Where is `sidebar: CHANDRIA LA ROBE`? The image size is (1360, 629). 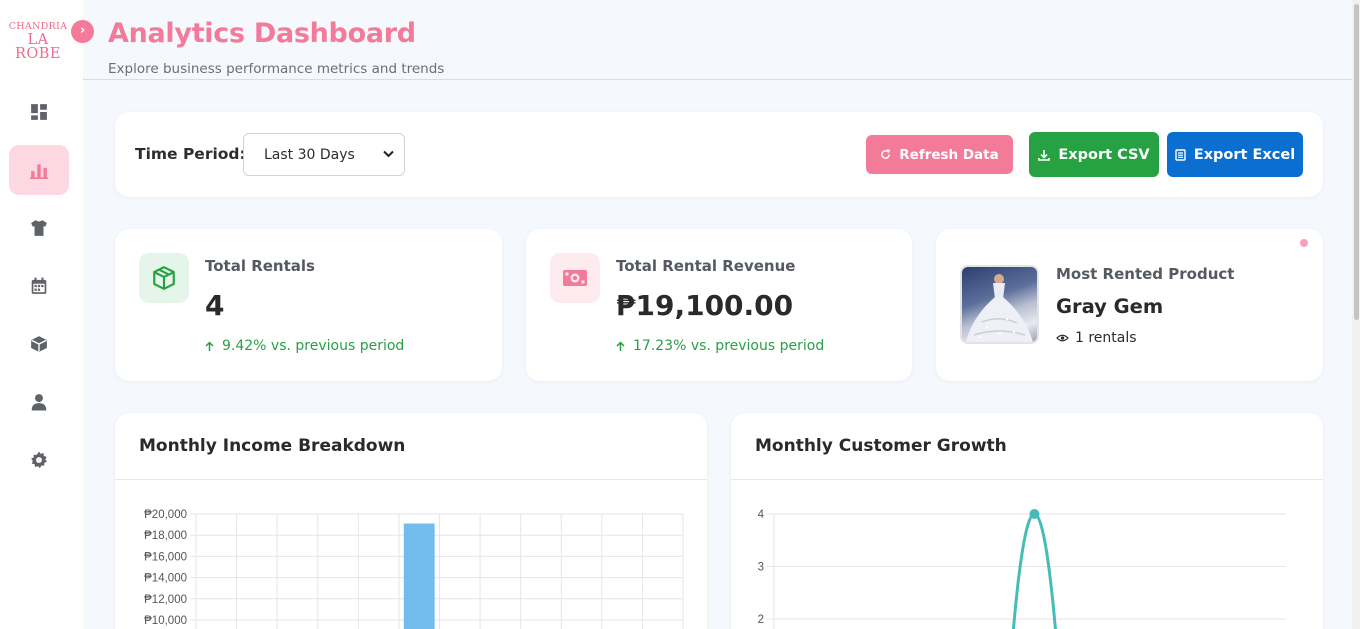 sidebar: CHANDRIA LA ROBE is located at coordinates (41, 314).